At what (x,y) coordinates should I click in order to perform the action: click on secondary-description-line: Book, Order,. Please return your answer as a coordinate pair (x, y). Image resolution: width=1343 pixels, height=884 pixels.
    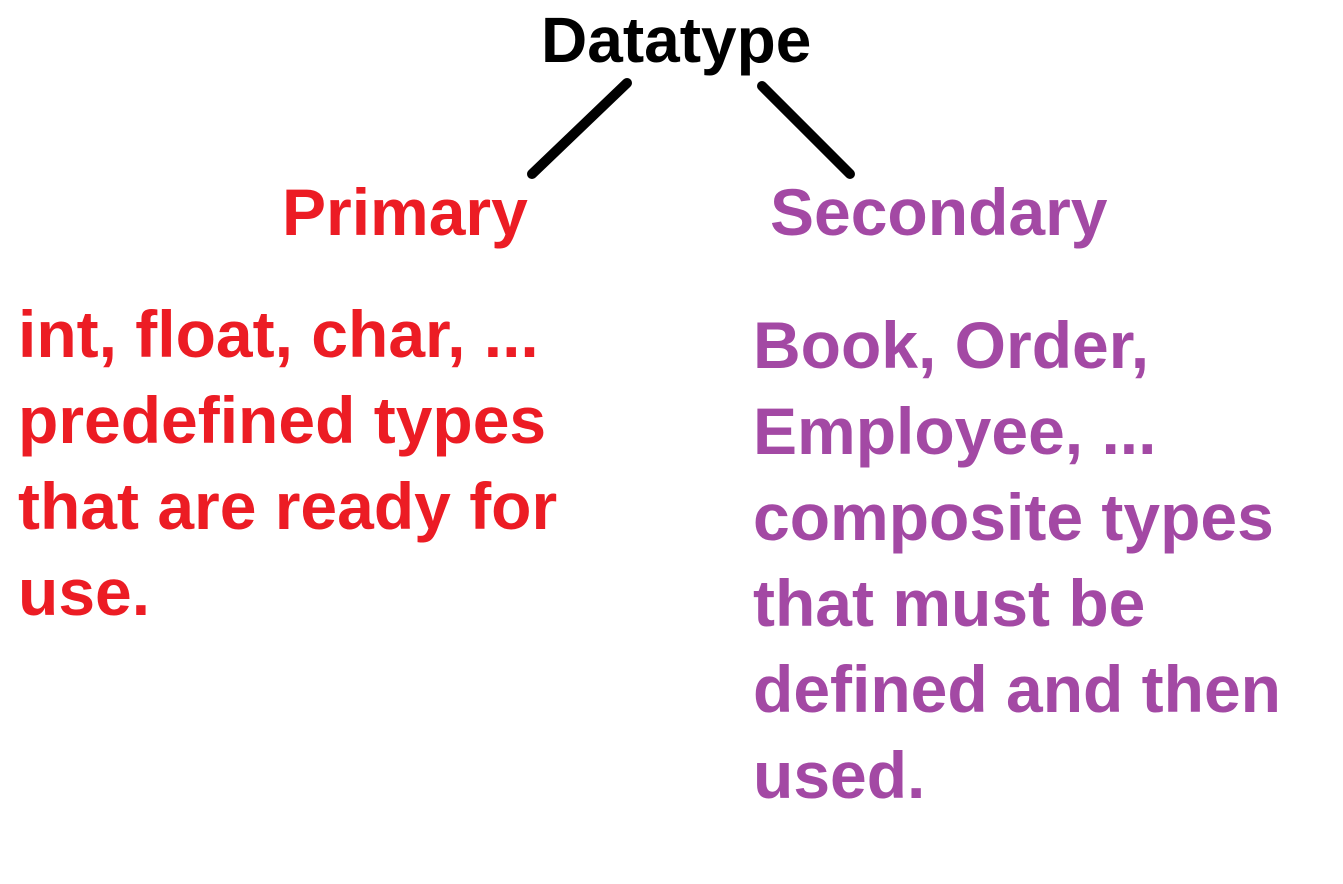
    Looking at the image, I should click on (951, 345).